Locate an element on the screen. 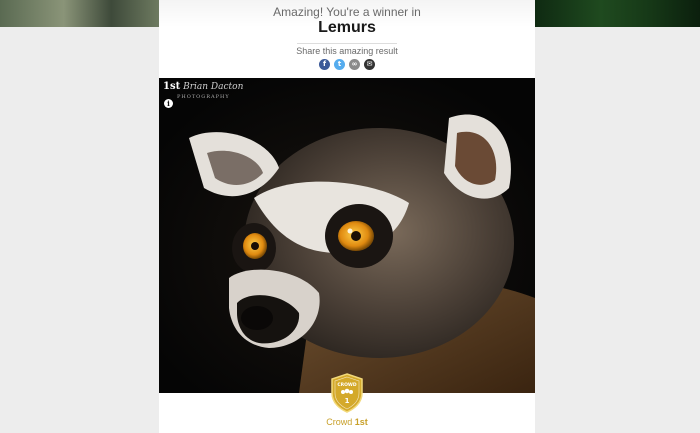 The height and width of the screenshot is (433, 700). divider is located at coordinates (347, 43).